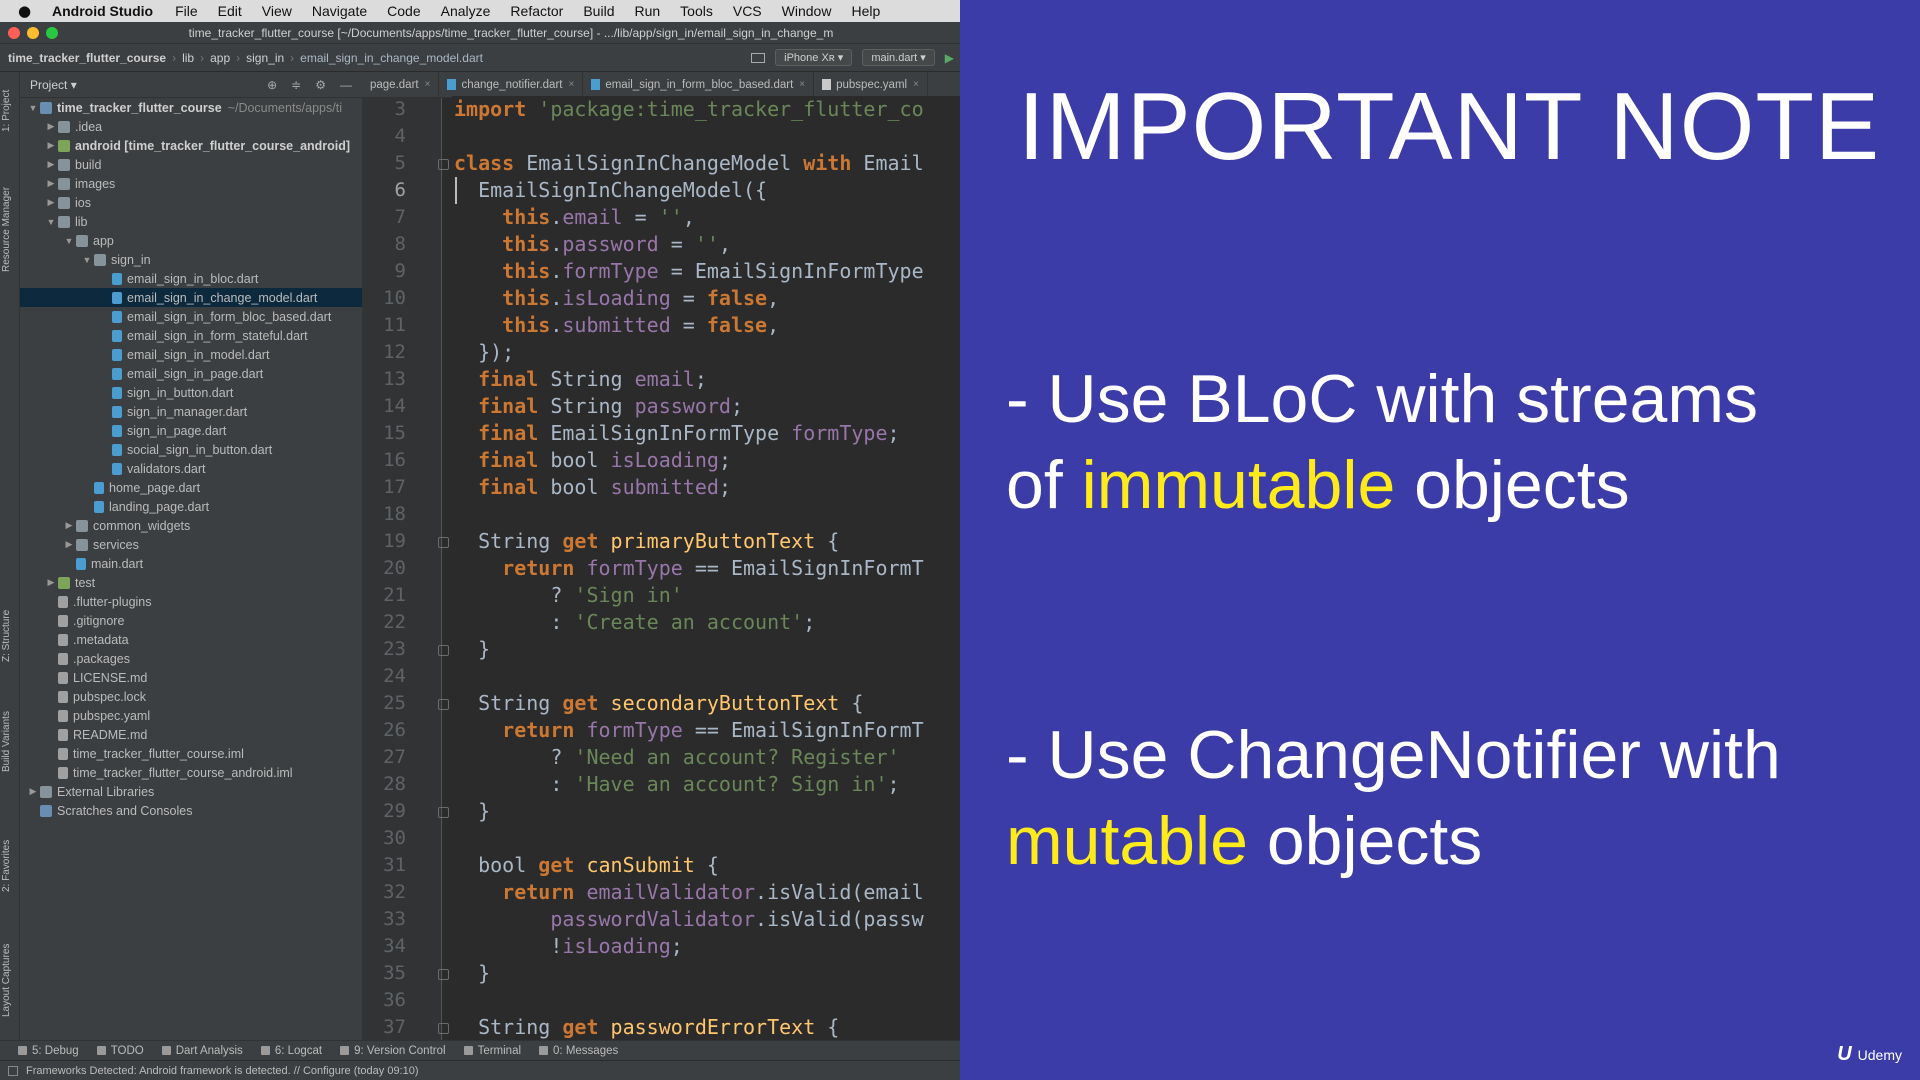 This screenshot has height=1080, width=1920. What do you see at coordinates (492, 1051) in the screenshot?
I see `tool-window-button: Terminal` at bounding box center [492, 1051].